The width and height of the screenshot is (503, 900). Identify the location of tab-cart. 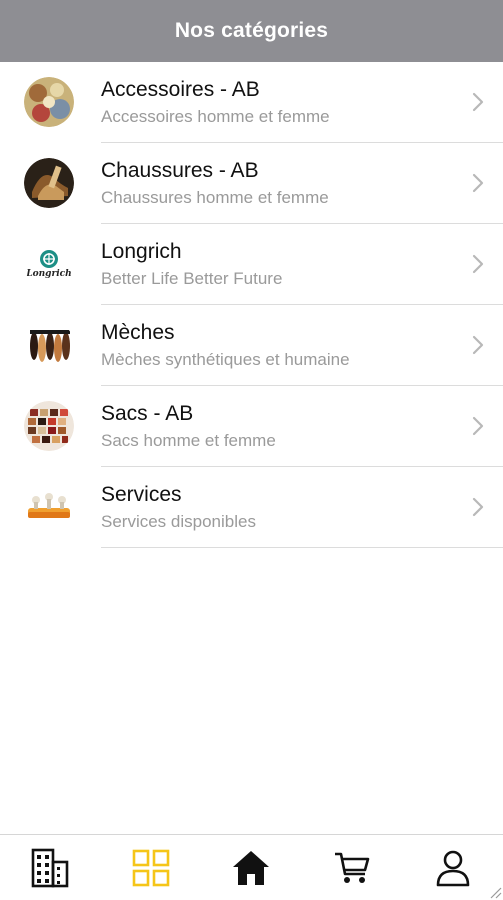
(352, 868).